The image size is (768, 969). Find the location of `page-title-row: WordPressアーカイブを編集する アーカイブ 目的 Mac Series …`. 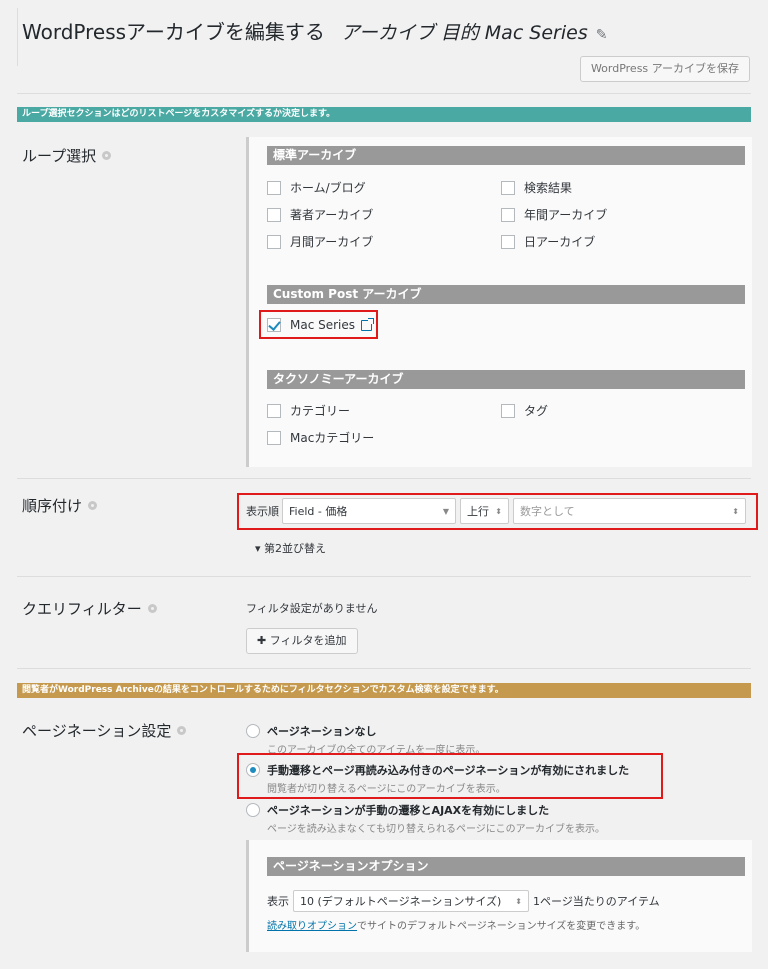

page-title-row: WordPressアーカイブを編集する アーカイブ 目的 Mac Series … is located at coordinates (314, 30).